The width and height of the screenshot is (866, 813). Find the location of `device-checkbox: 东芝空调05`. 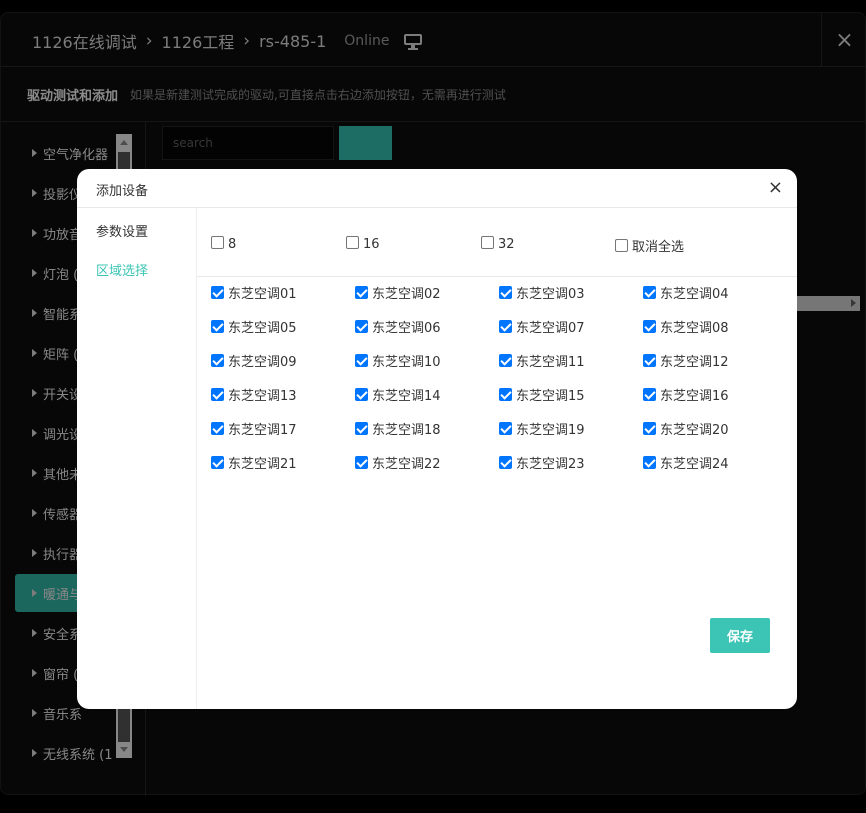

device-checkbox: 东芝空调05 is located at coordinates (254, 326).